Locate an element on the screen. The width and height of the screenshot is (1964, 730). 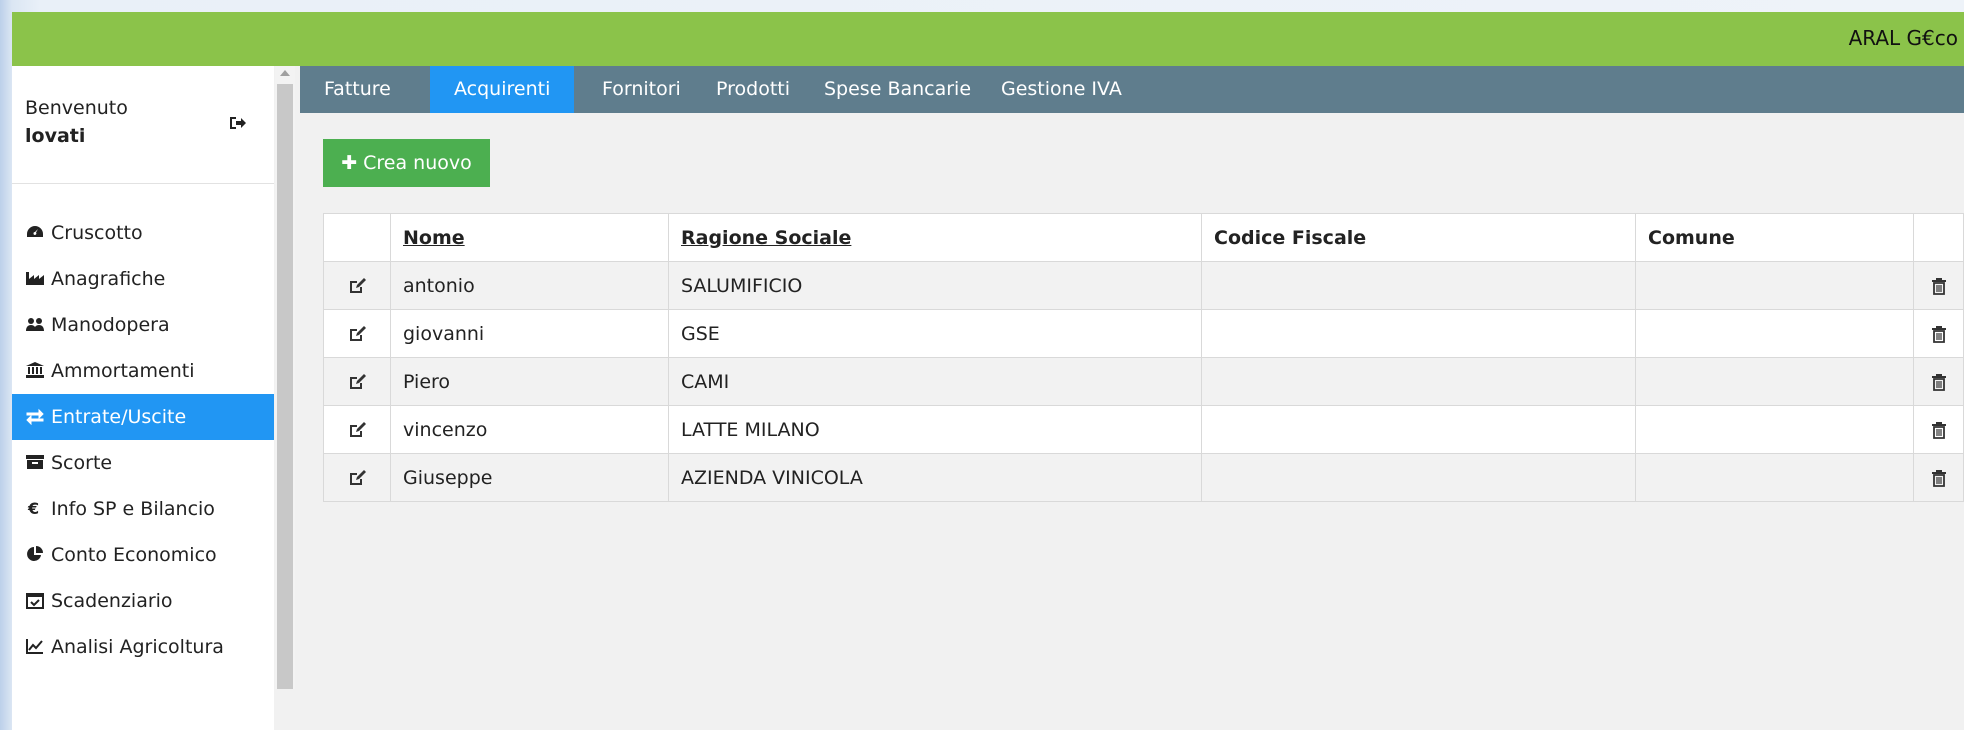
sidebar-item-manodopera: Manodopera is located at coordinates (143, 325).